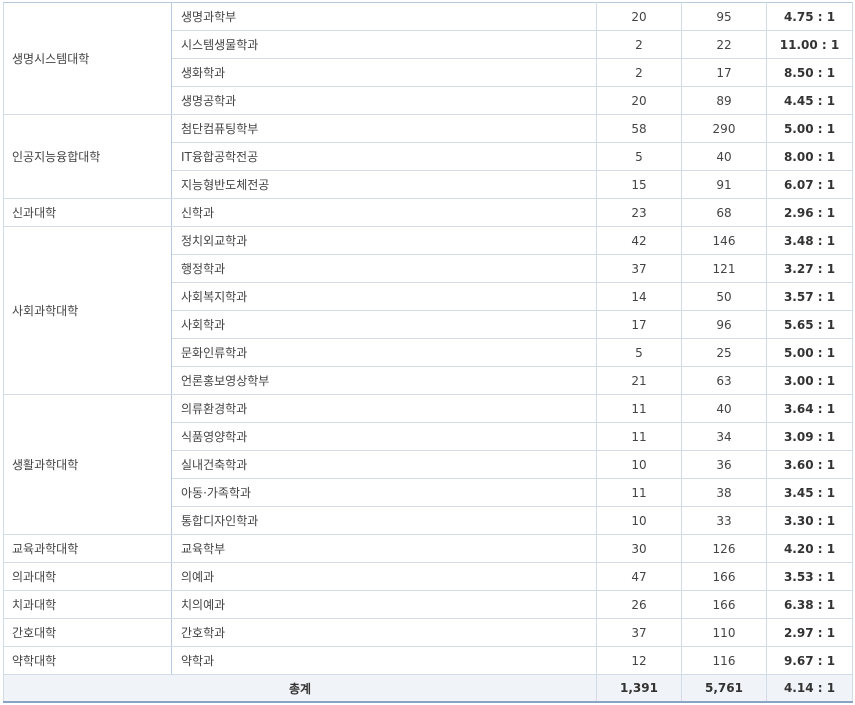 This screenshot has height=705, width=855. I want to click on table-row: 교육과학대학 교육학부 30 126 4.20 : 1, so click(428, 548).